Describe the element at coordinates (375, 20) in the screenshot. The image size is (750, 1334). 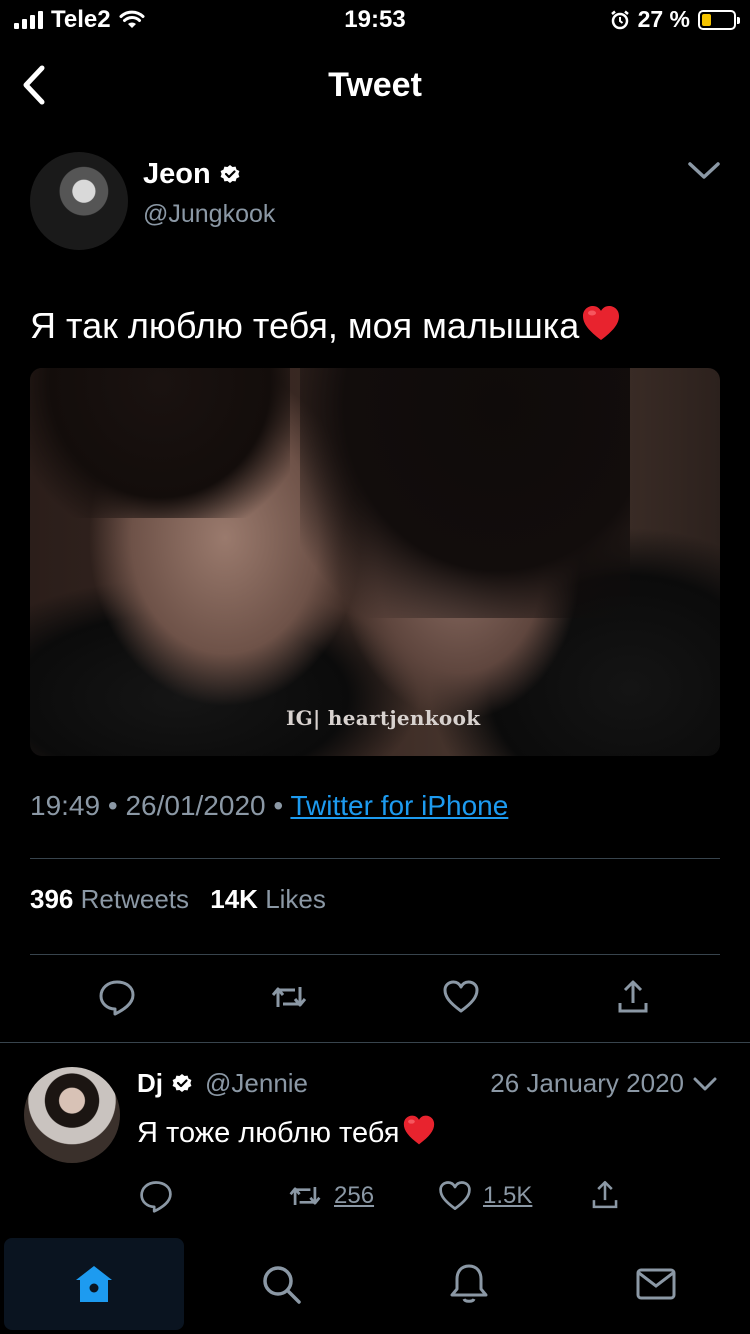
I see `status-bar: Tele2 19:53 27 %` at that location.